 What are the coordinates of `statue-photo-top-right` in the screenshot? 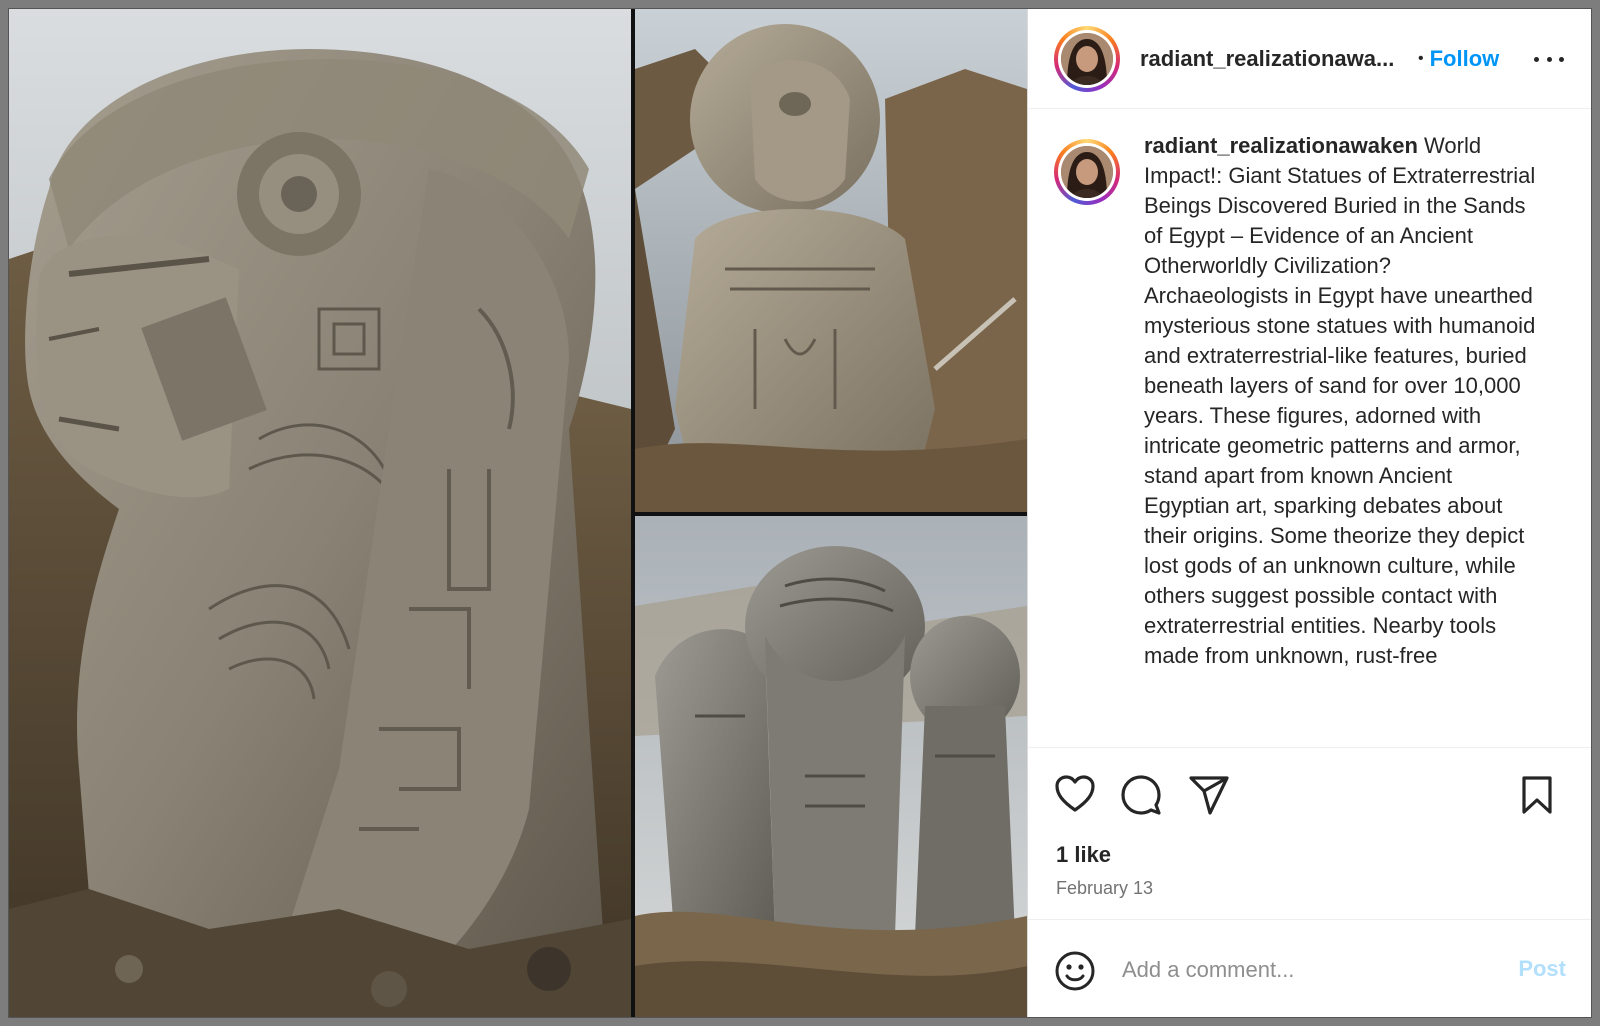 It's located at (831, 260).